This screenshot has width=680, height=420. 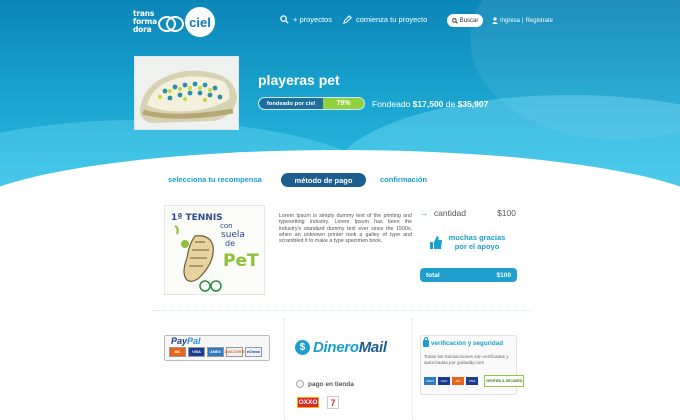 What do you see at coordinates (333, 402) in the screenshot?
I see `seven-eleven-logo: 7` at bounding box center [333, 402].